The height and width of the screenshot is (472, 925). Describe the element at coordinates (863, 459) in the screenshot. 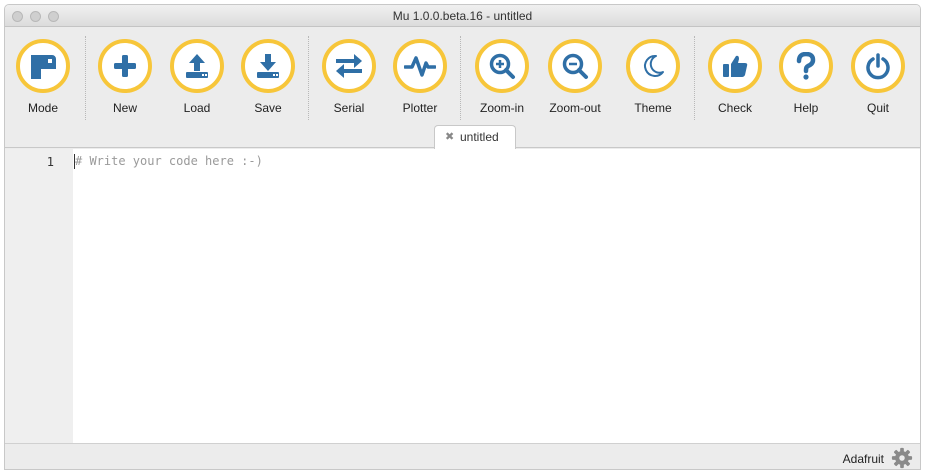

I see `mode-indicator: Adafruit` at that location.